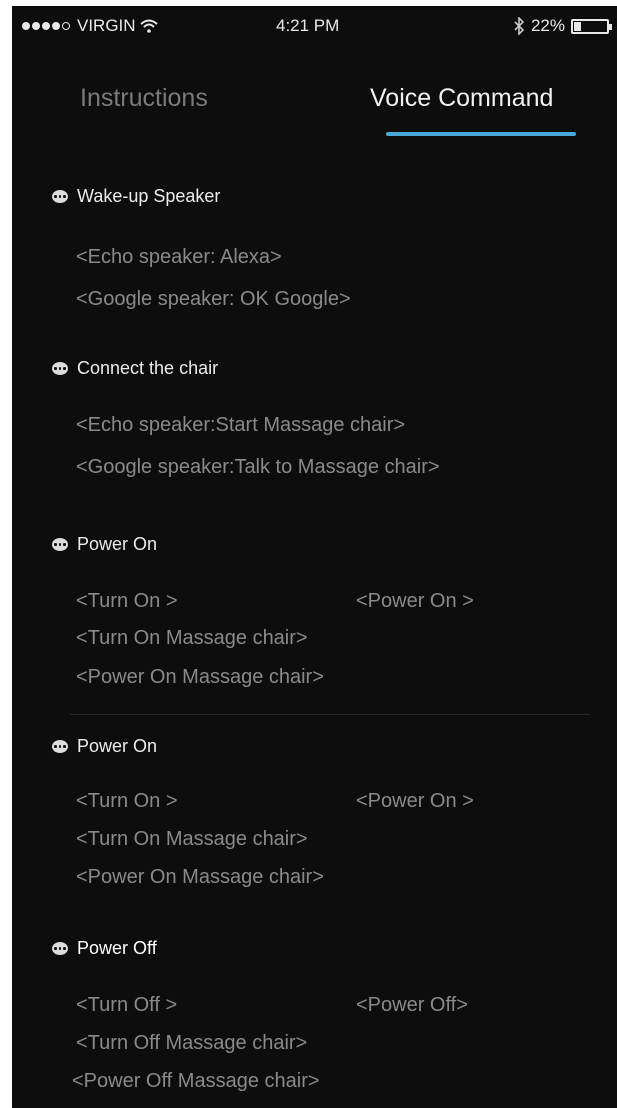 This screenshot has width=617, height=1108. I want to click on signal-strength-icon, so click(46, 26).